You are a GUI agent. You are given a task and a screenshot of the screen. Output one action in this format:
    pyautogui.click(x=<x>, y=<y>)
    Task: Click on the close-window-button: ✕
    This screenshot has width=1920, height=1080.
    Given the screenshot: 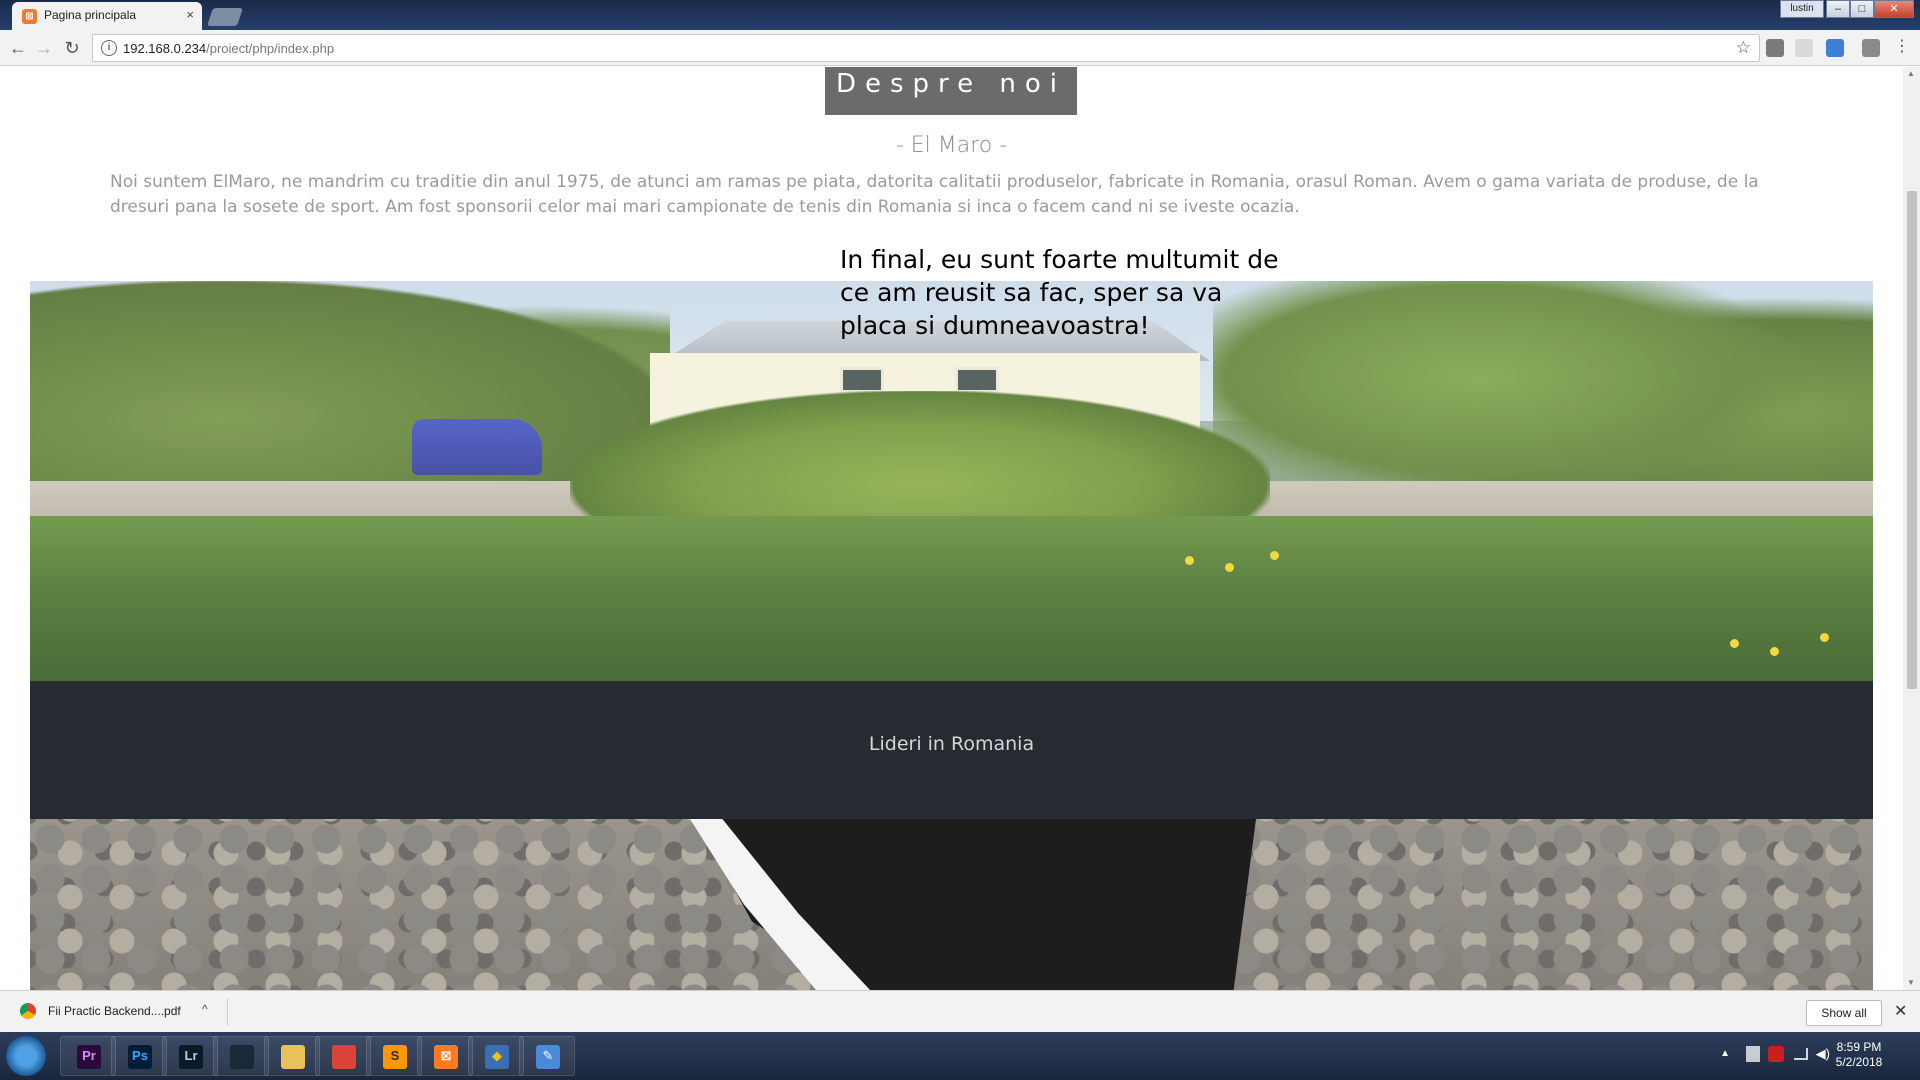 What is the action you would take?
    pyautogui.click(x=1894, y=9)
    